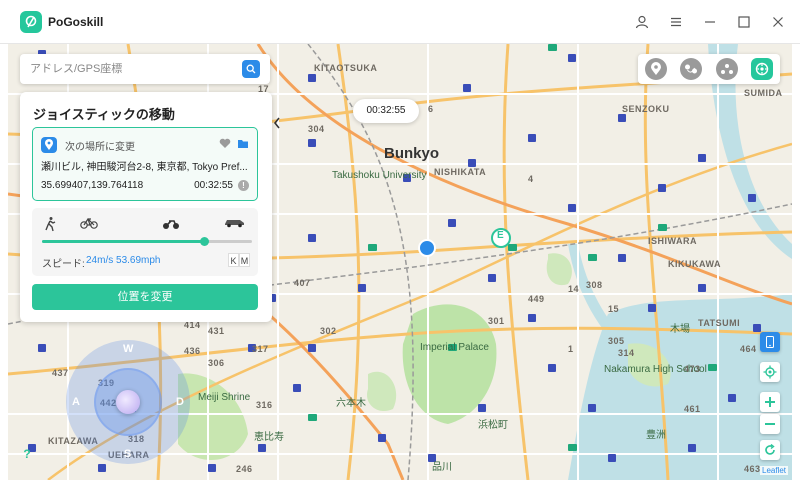 The width and height of the screenshot is (800, 486). I want to click on search-bar, so click(145, 69).